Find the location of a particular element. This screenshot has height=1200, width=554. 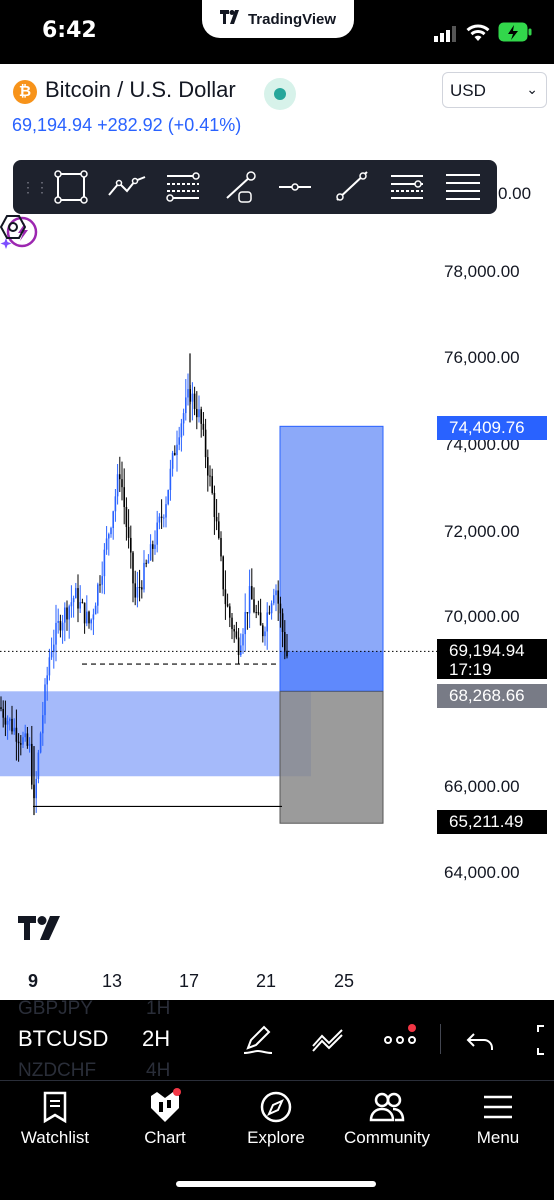

nav-label: Community is located at coordinates (387, 1137).